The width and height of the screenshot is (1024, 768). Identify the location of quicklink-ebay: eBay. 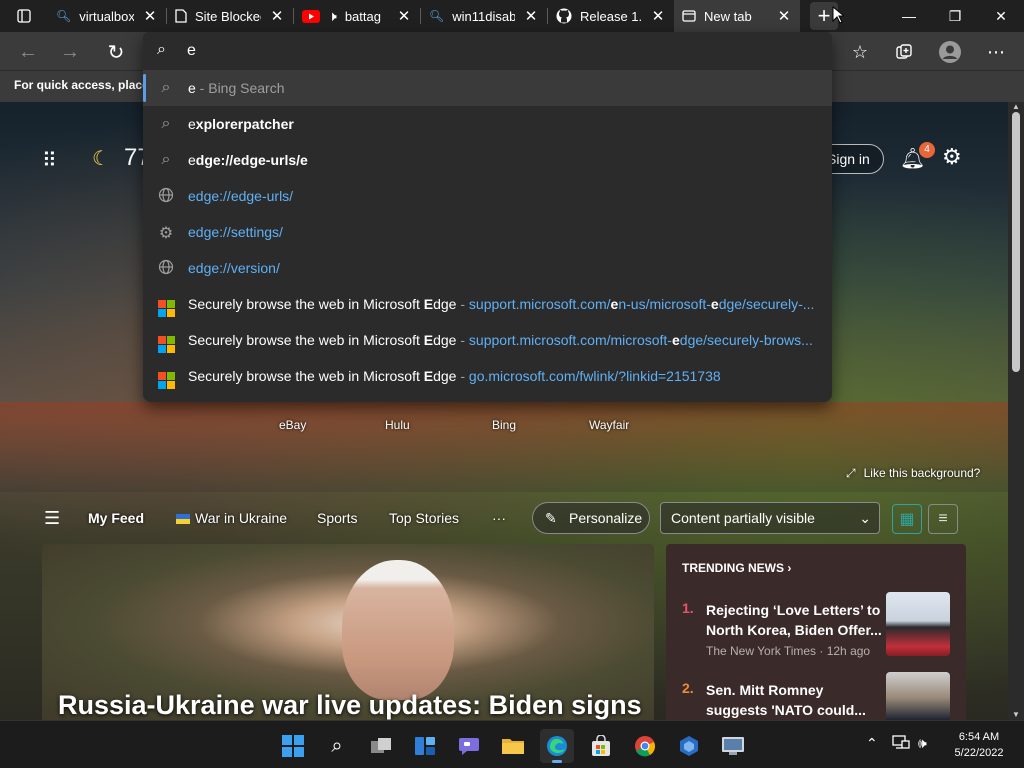
(292, 425).